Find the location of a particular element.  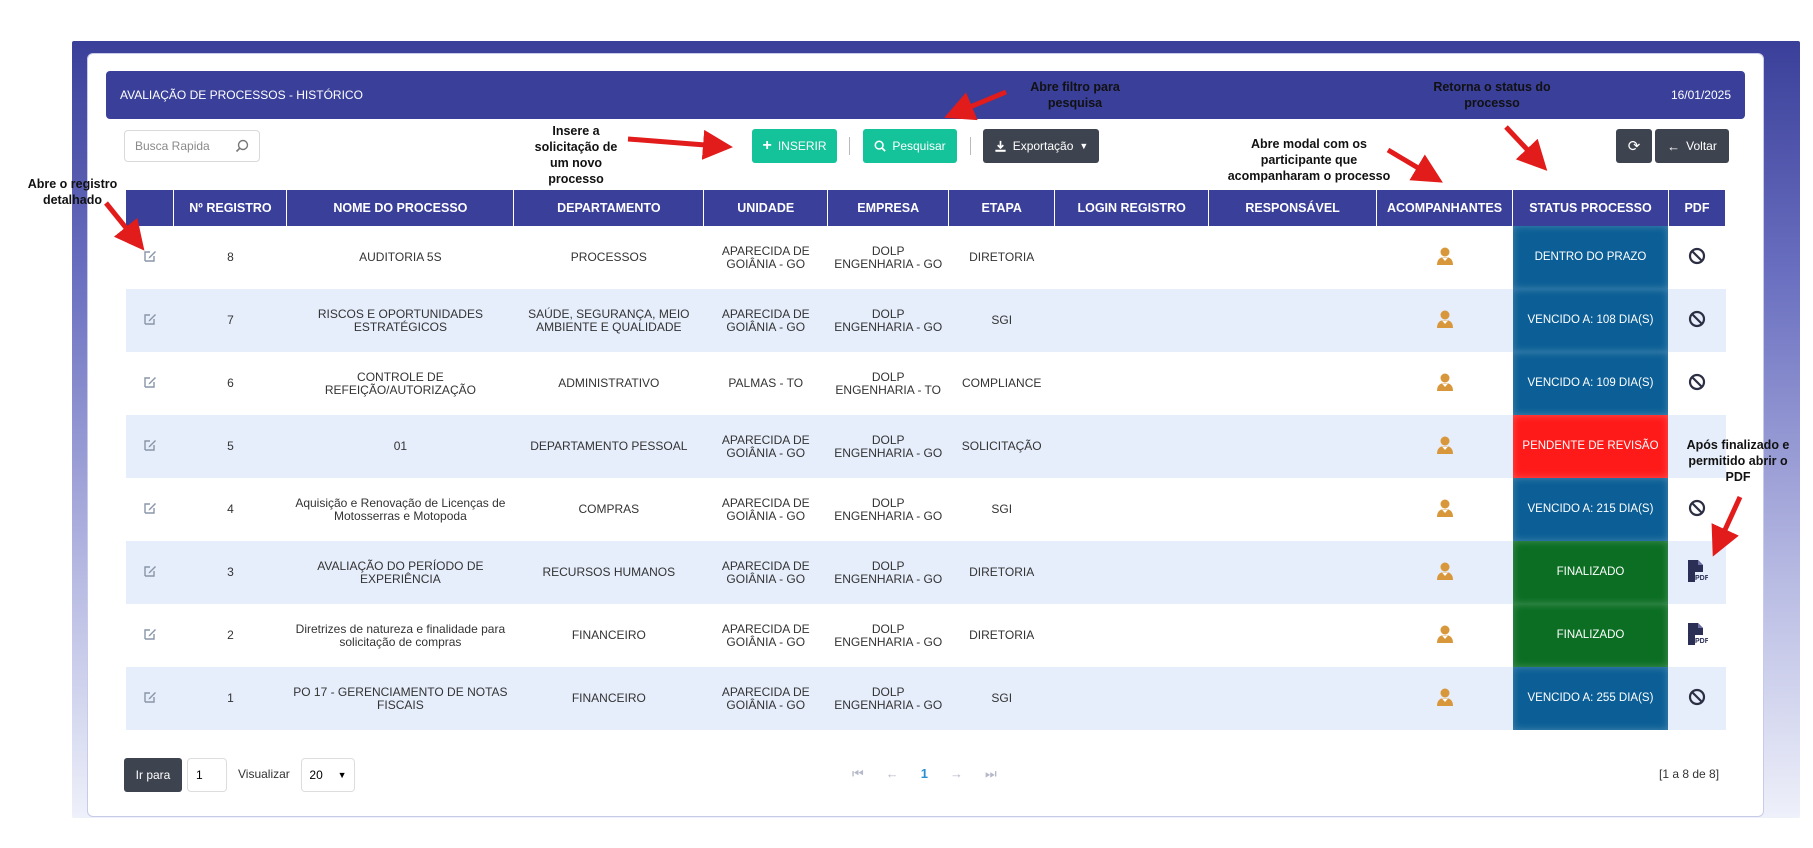

arrow-filter is located at coordinates (975, 105).